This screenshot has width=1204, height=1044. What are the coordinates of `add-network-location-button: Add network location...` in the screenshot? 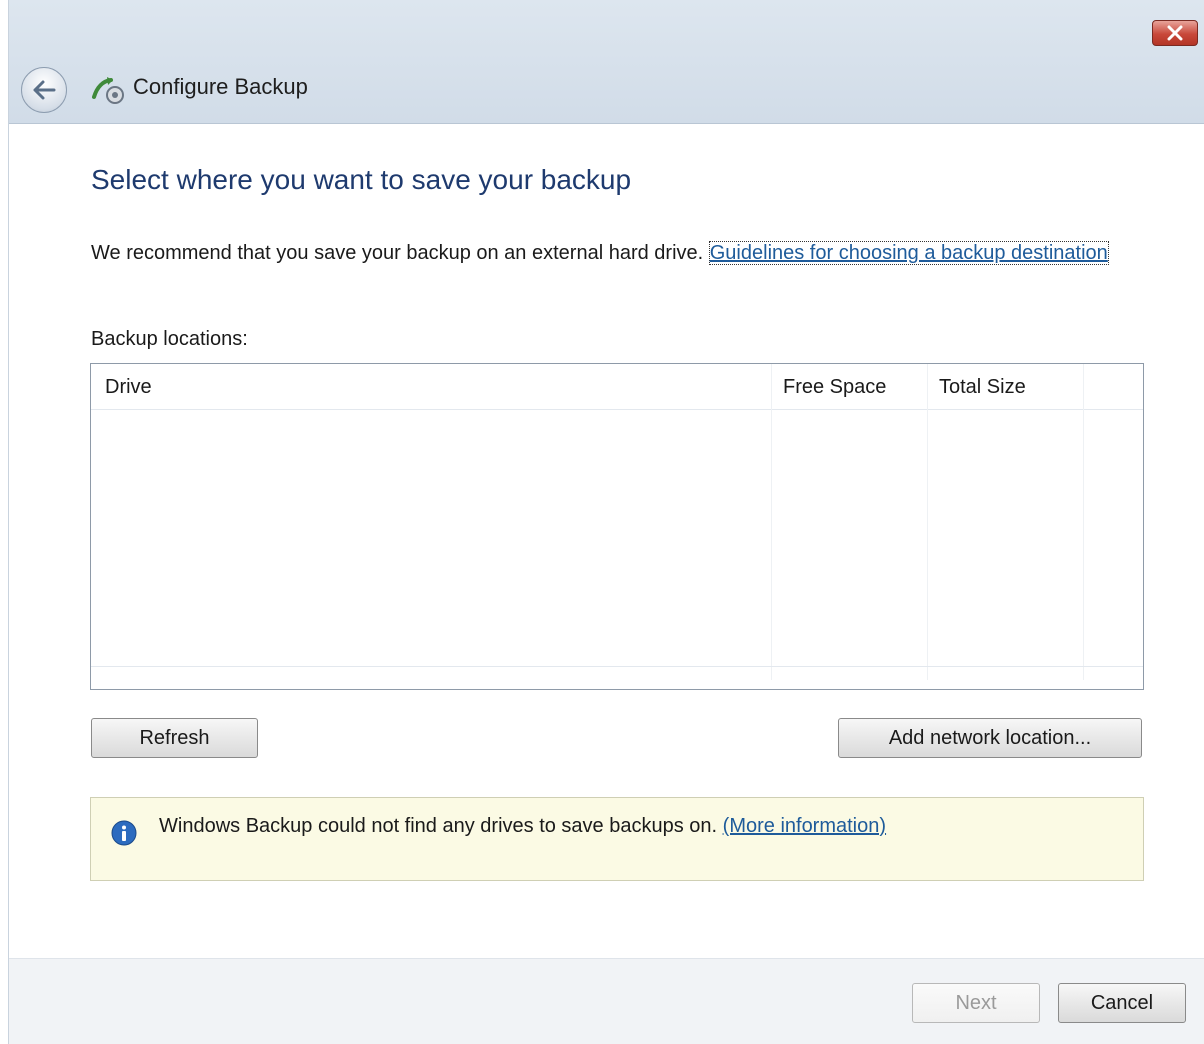 It's located at (990, 738).